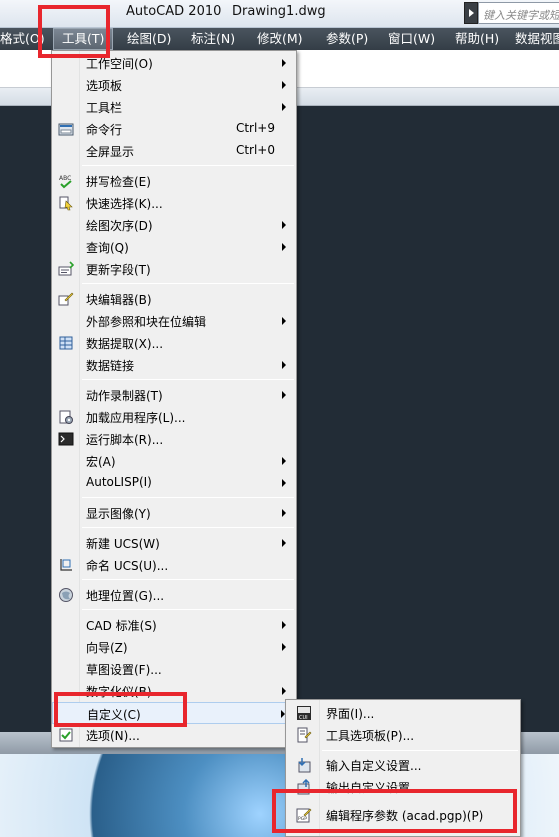 The width and height of the screenshot is (559, 837). I want to click on svg-text: ABC, so click(65, 178).